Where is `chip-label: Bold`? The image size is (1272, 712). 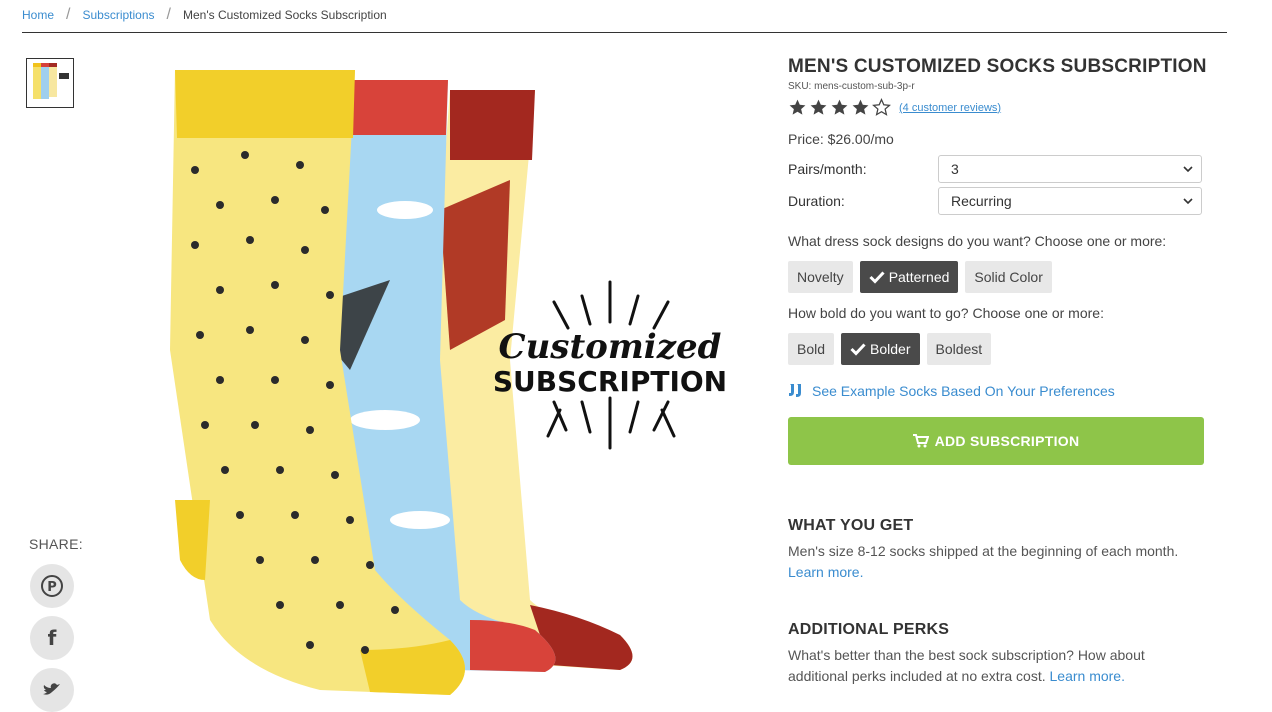 chip-label: Bold is located at coordinates (811, 349).